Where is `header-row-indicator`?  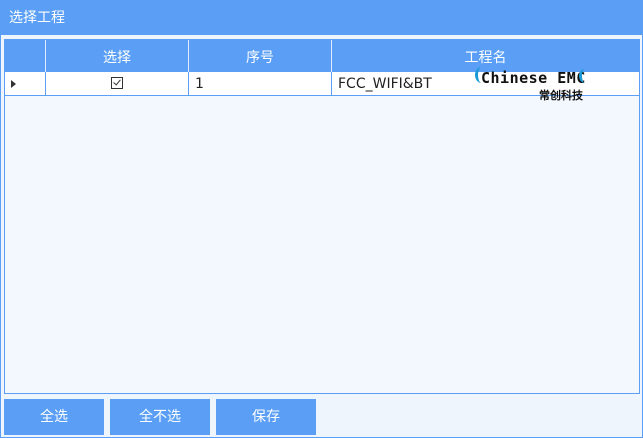 header-row-indicator is located at coordinates (25, 56).